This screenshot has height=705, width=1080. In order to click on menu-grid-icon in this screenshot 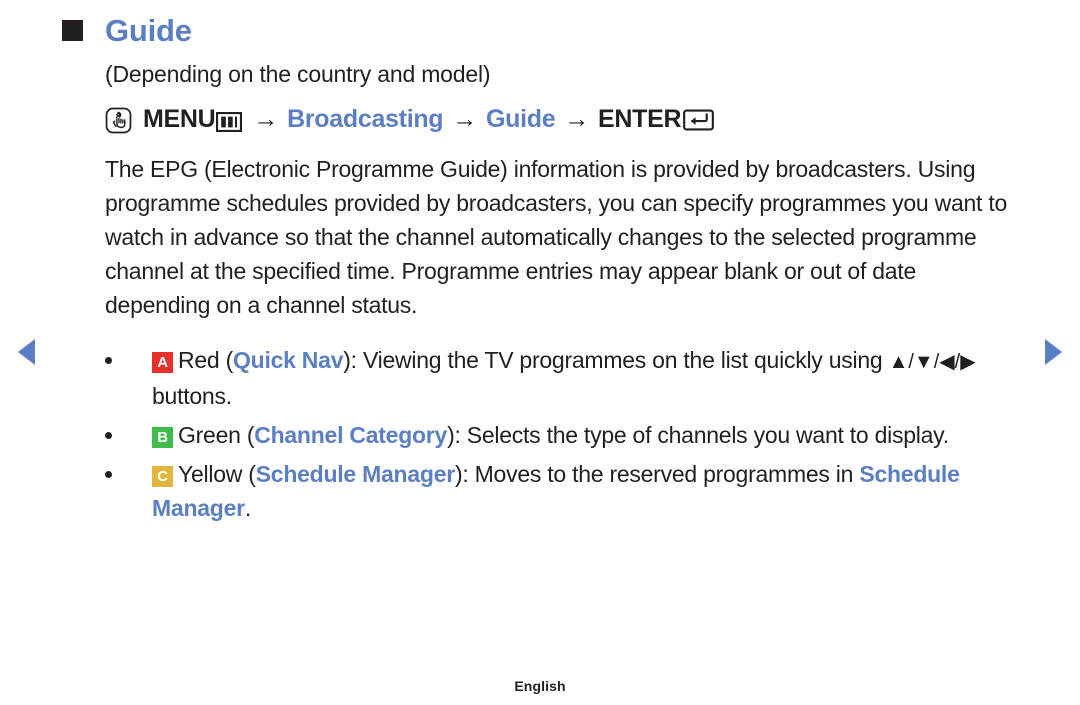, I will do `click(229, 121)`.